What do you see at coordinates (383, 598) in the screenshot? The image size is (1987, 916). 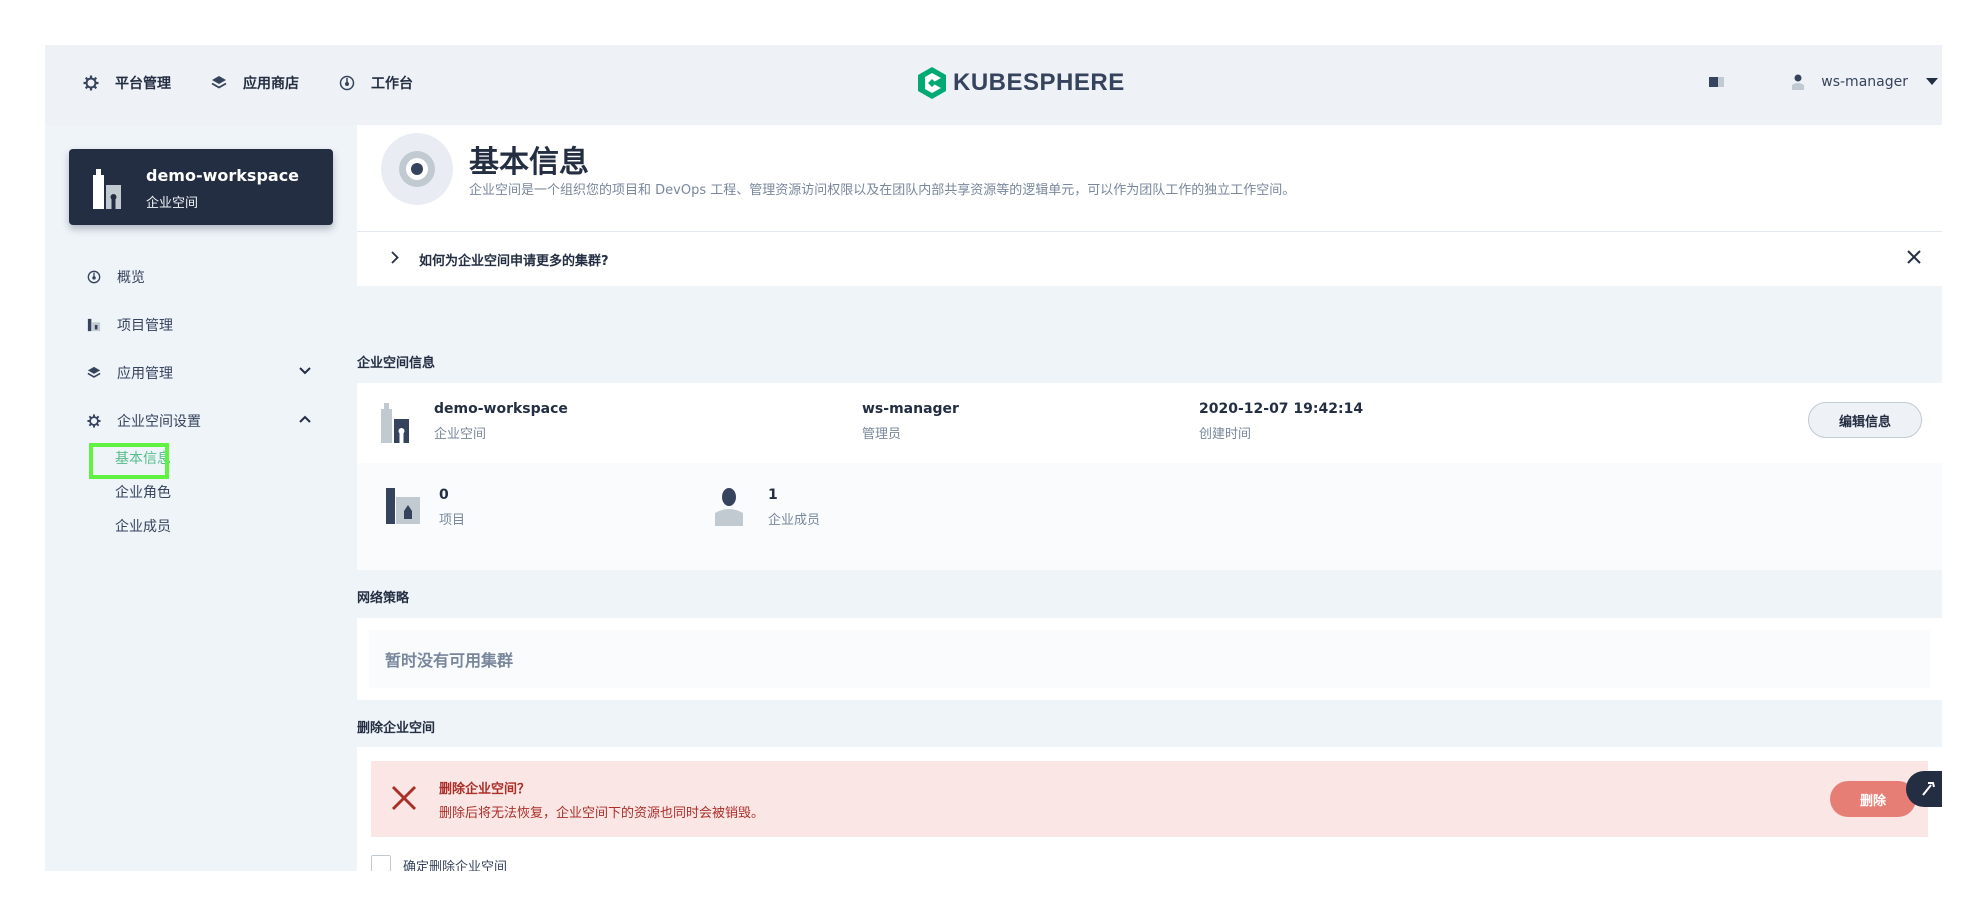 I see `network-section-heading: 网络策略` at bounding box center [383, 598].